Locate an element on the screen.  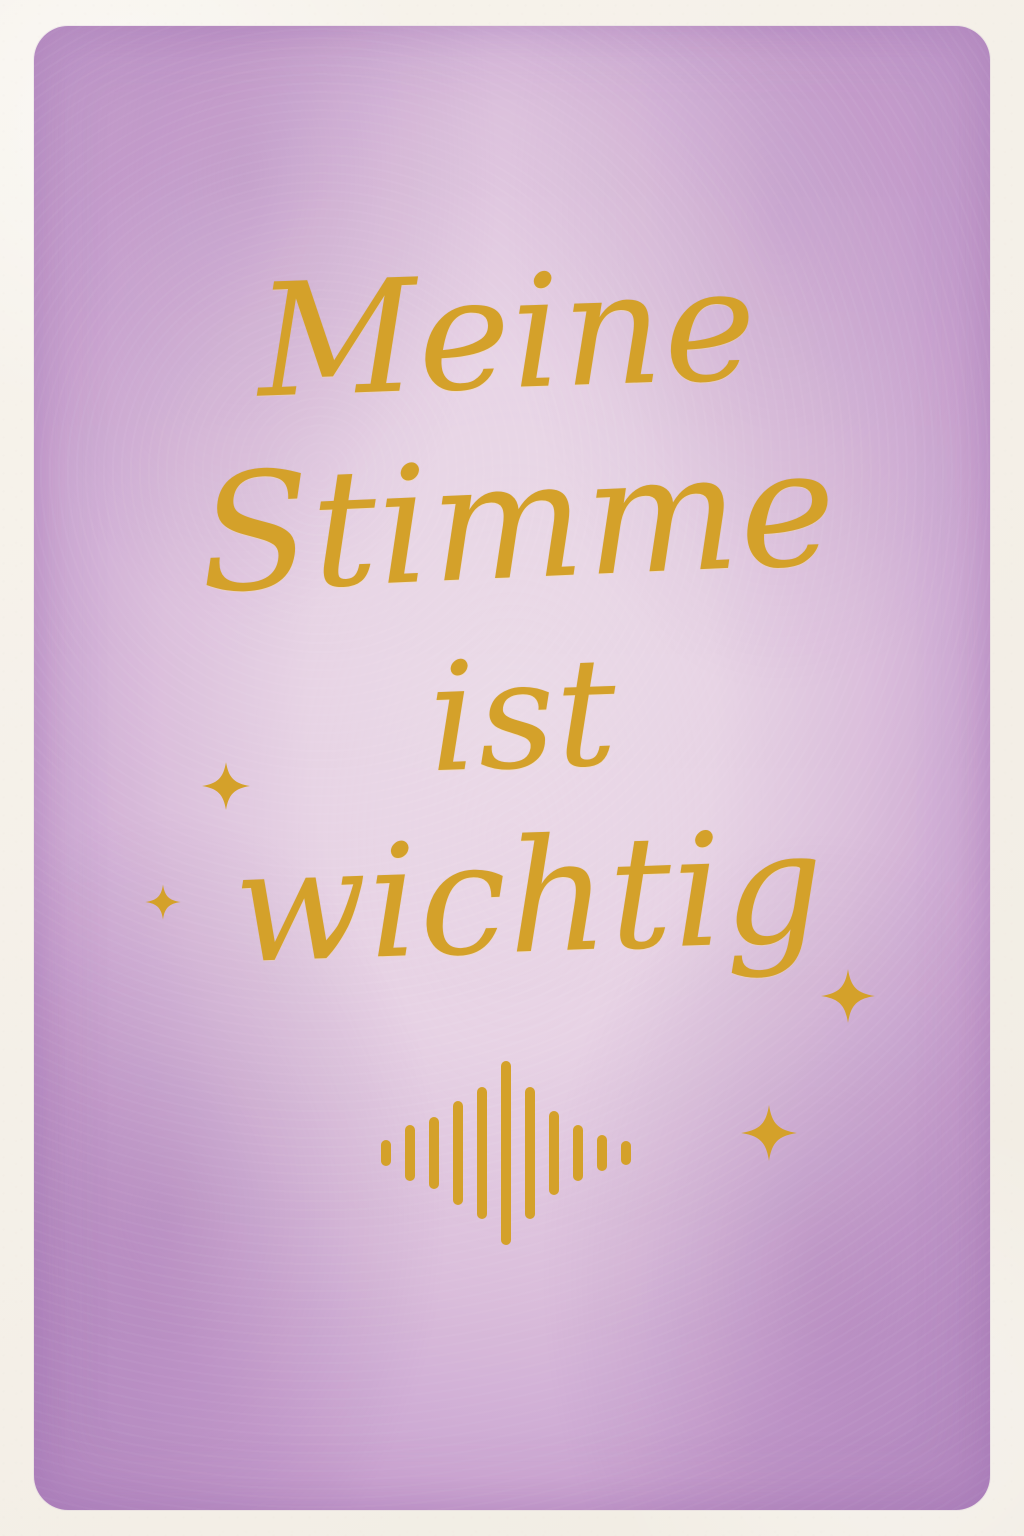
quote-line-2: Stimme is located at coordinates (518, 522).